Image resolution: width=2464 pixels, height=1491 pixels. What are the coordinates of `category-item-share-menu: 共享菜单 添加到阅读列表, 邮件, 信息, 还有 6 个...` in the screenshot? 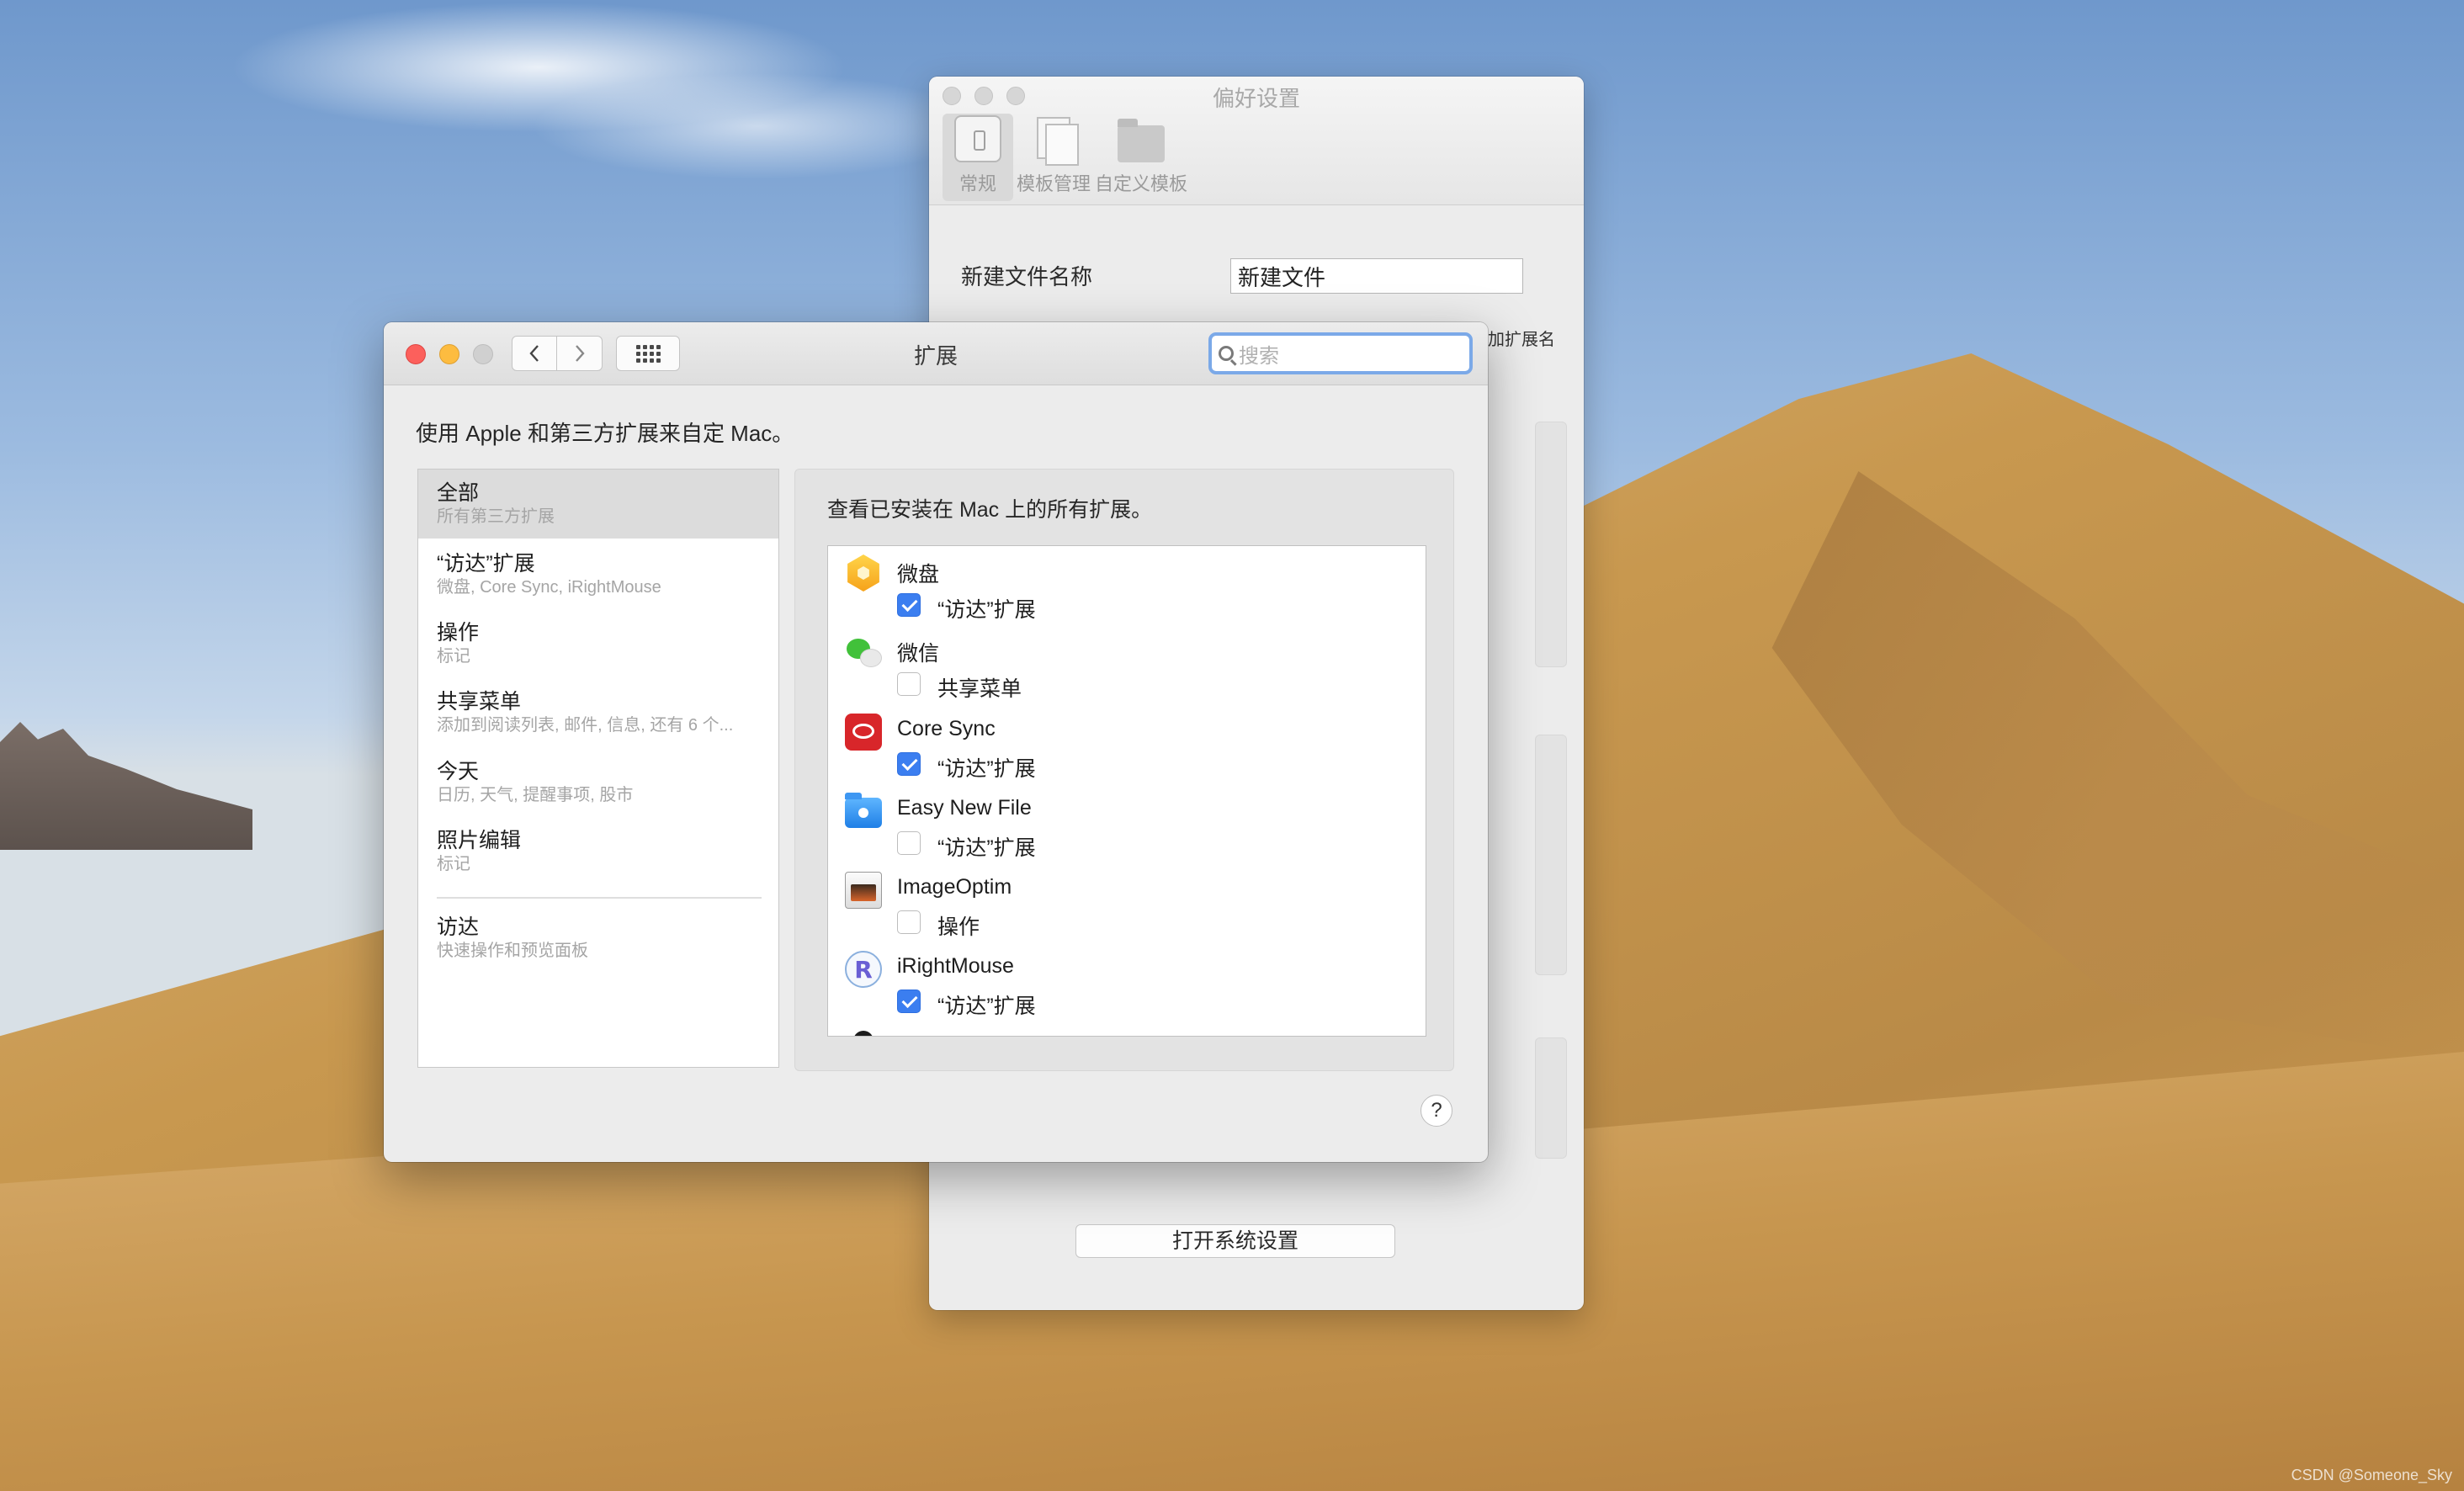 It's located at (598, 713).